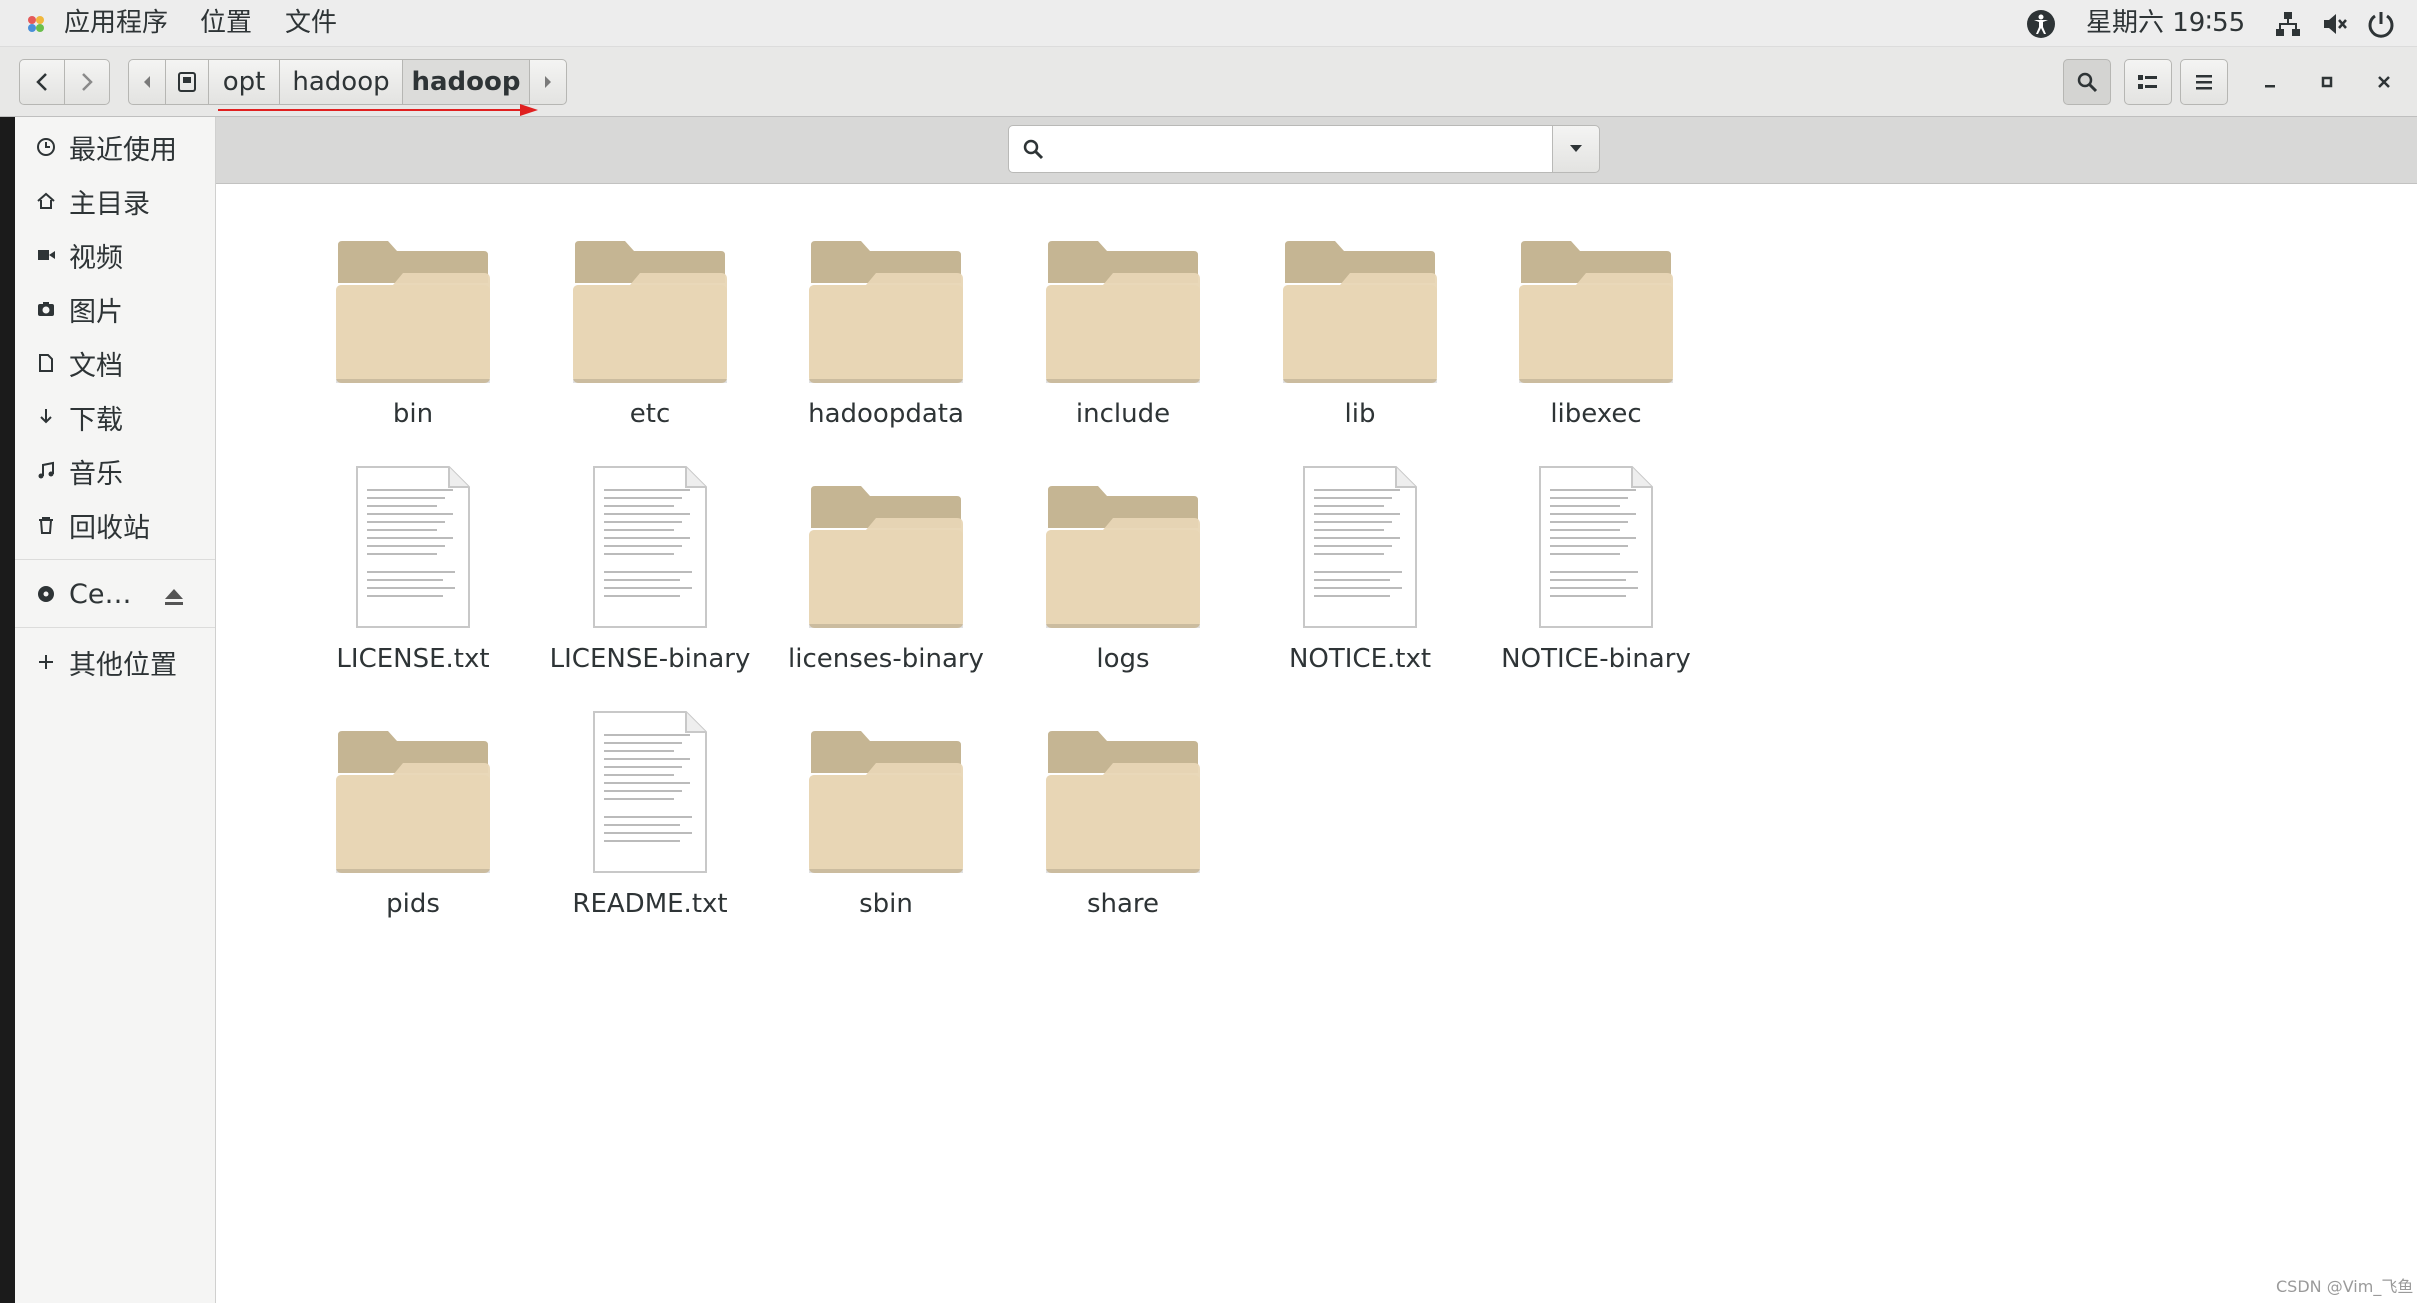  I want to click on sidebar-item-pictures: 图片, so click(115, 309).